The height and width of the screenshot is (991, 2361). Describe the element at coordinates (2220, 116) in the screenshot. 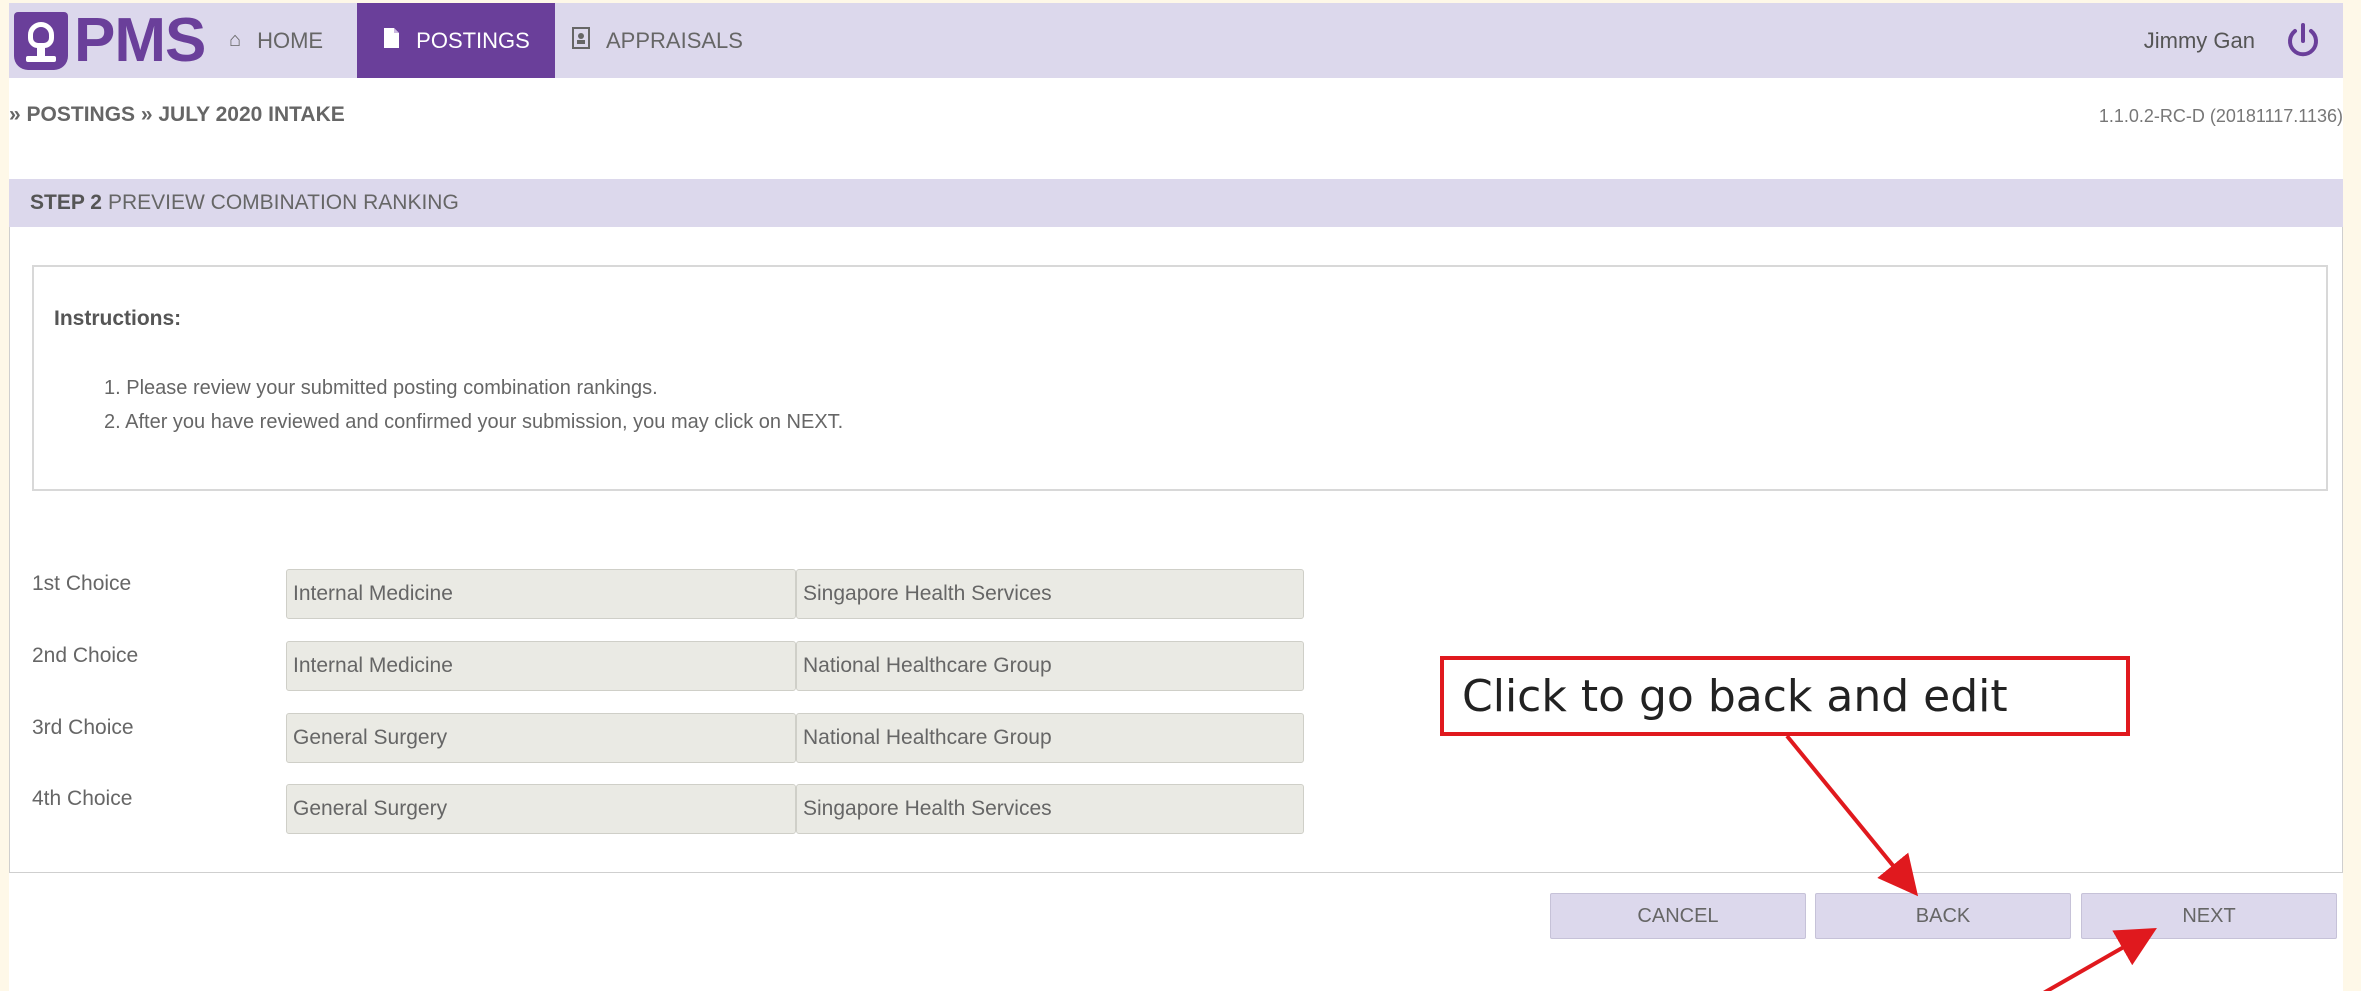

I see `version-label: 1.1.0.2-RC-D (20181117.1136)` at that location.